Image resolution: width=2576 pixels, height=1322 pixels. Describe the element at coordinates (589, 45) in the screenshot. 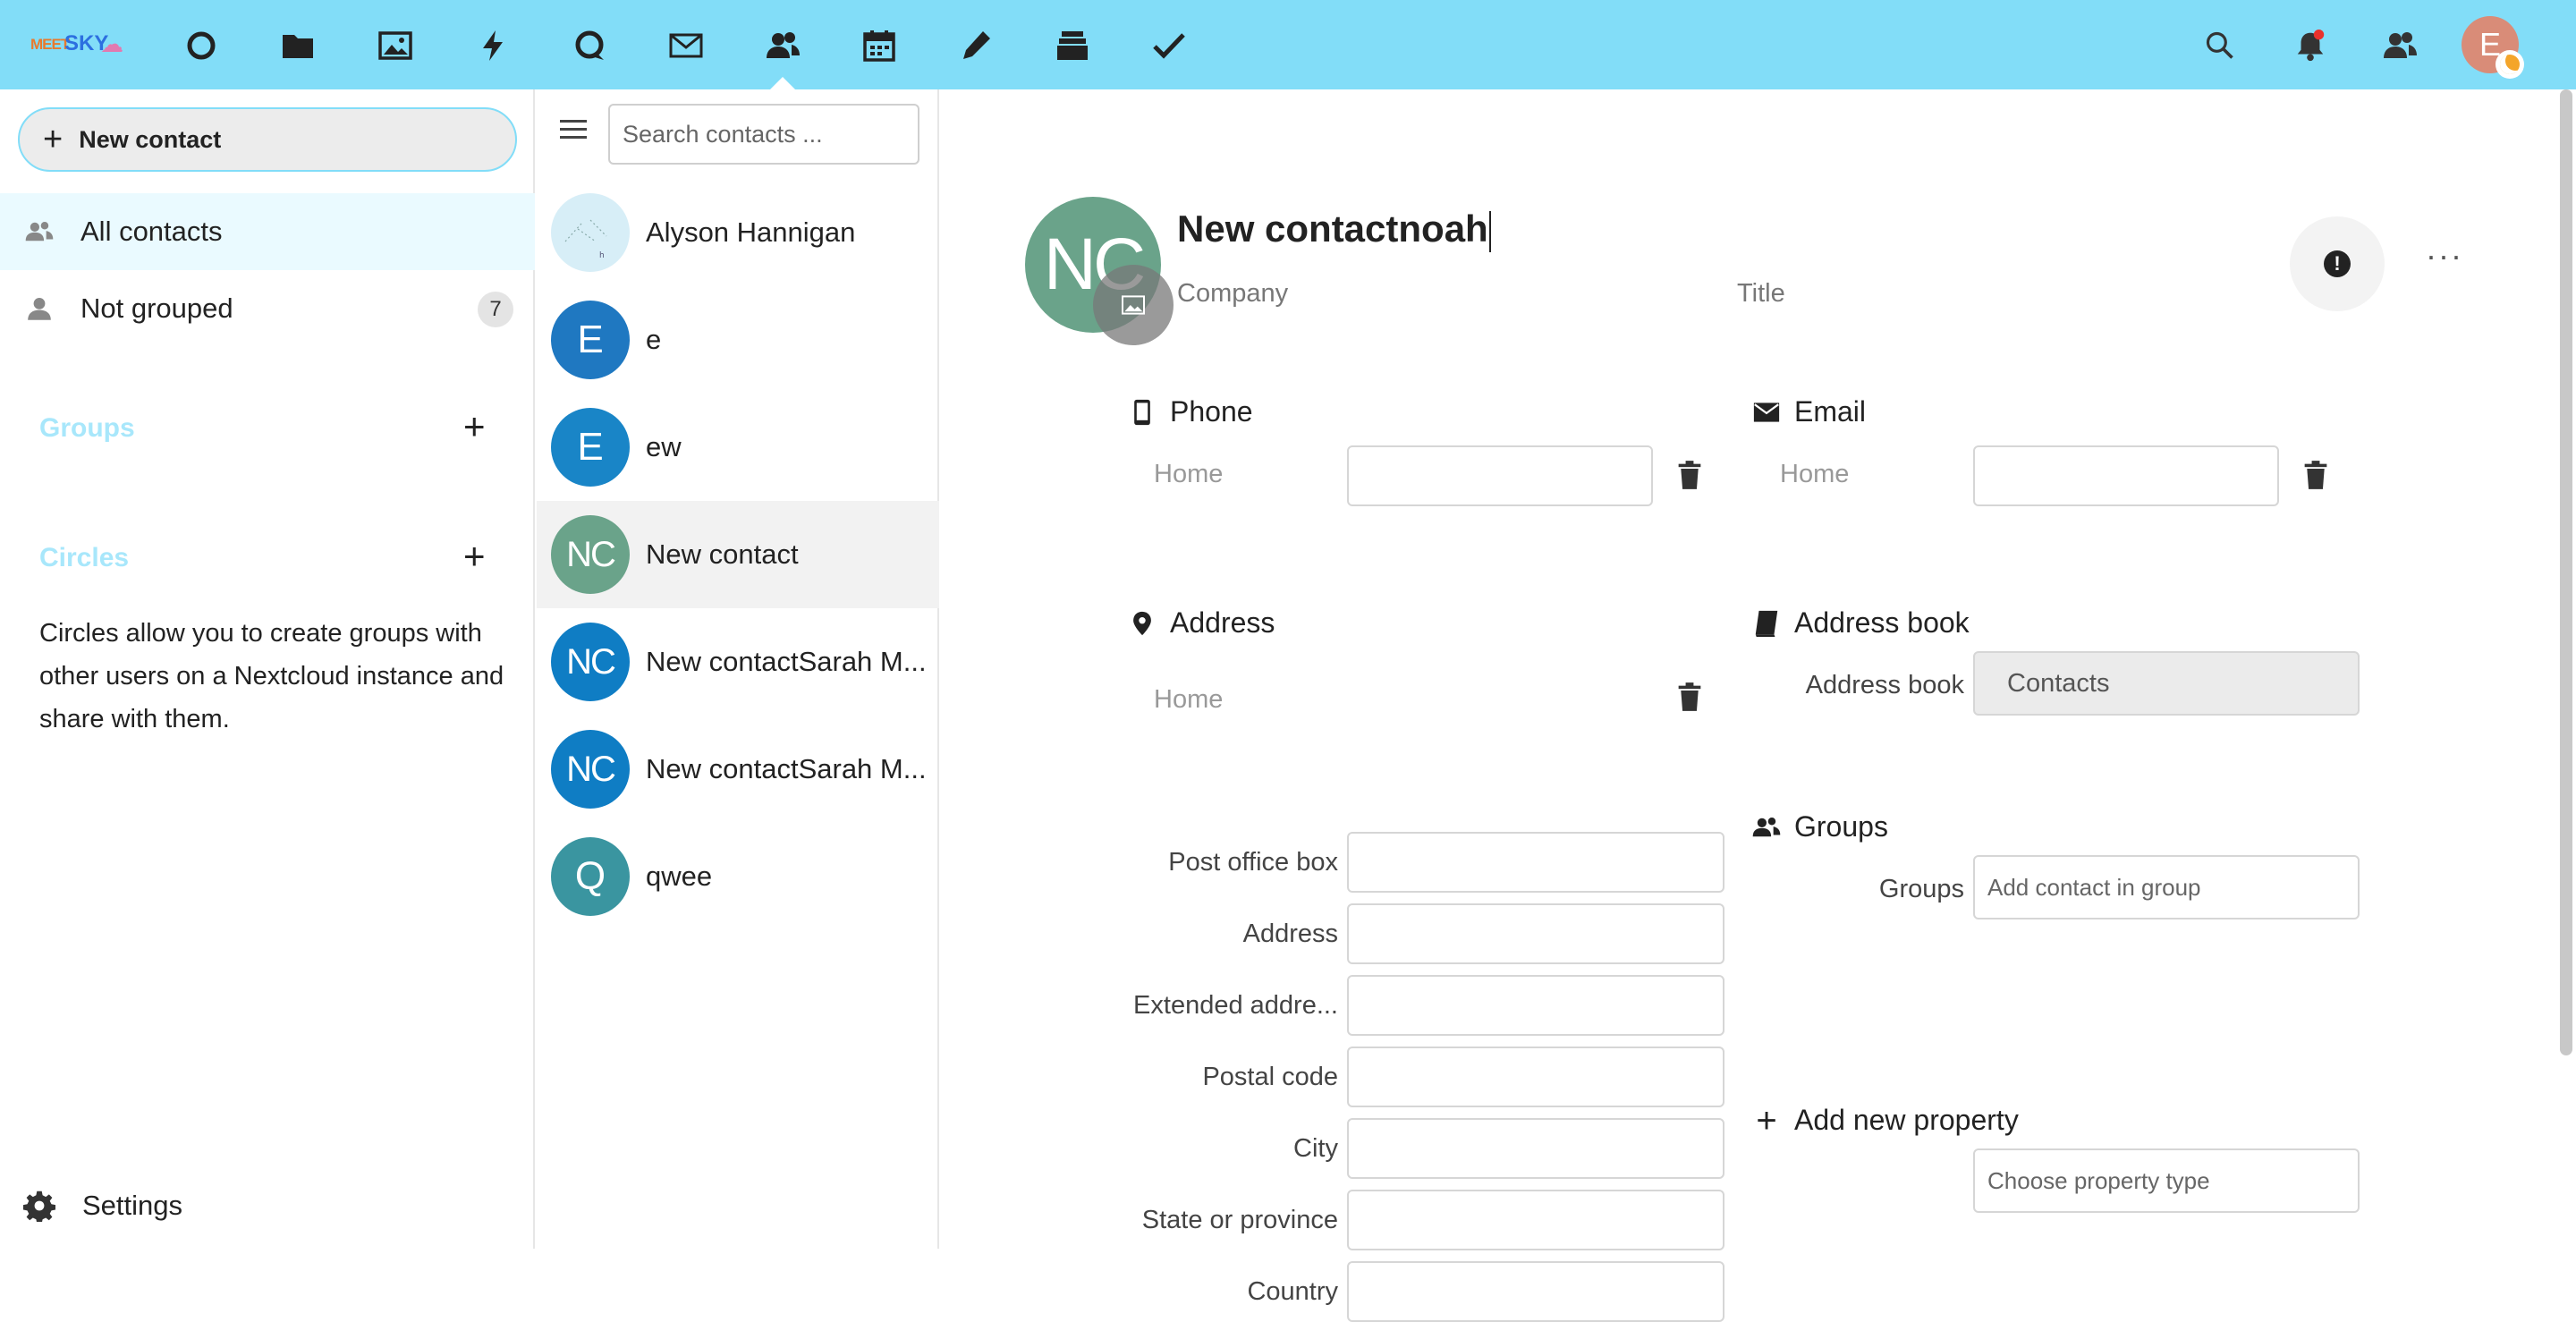

I see `talk-icon` at that location.